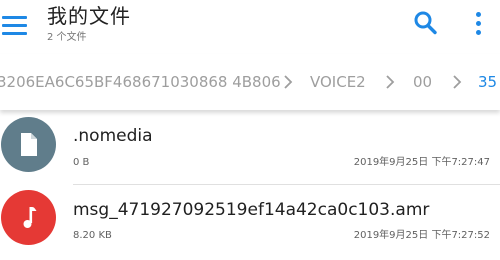  I want to click on search-icon, so click(426, 23).